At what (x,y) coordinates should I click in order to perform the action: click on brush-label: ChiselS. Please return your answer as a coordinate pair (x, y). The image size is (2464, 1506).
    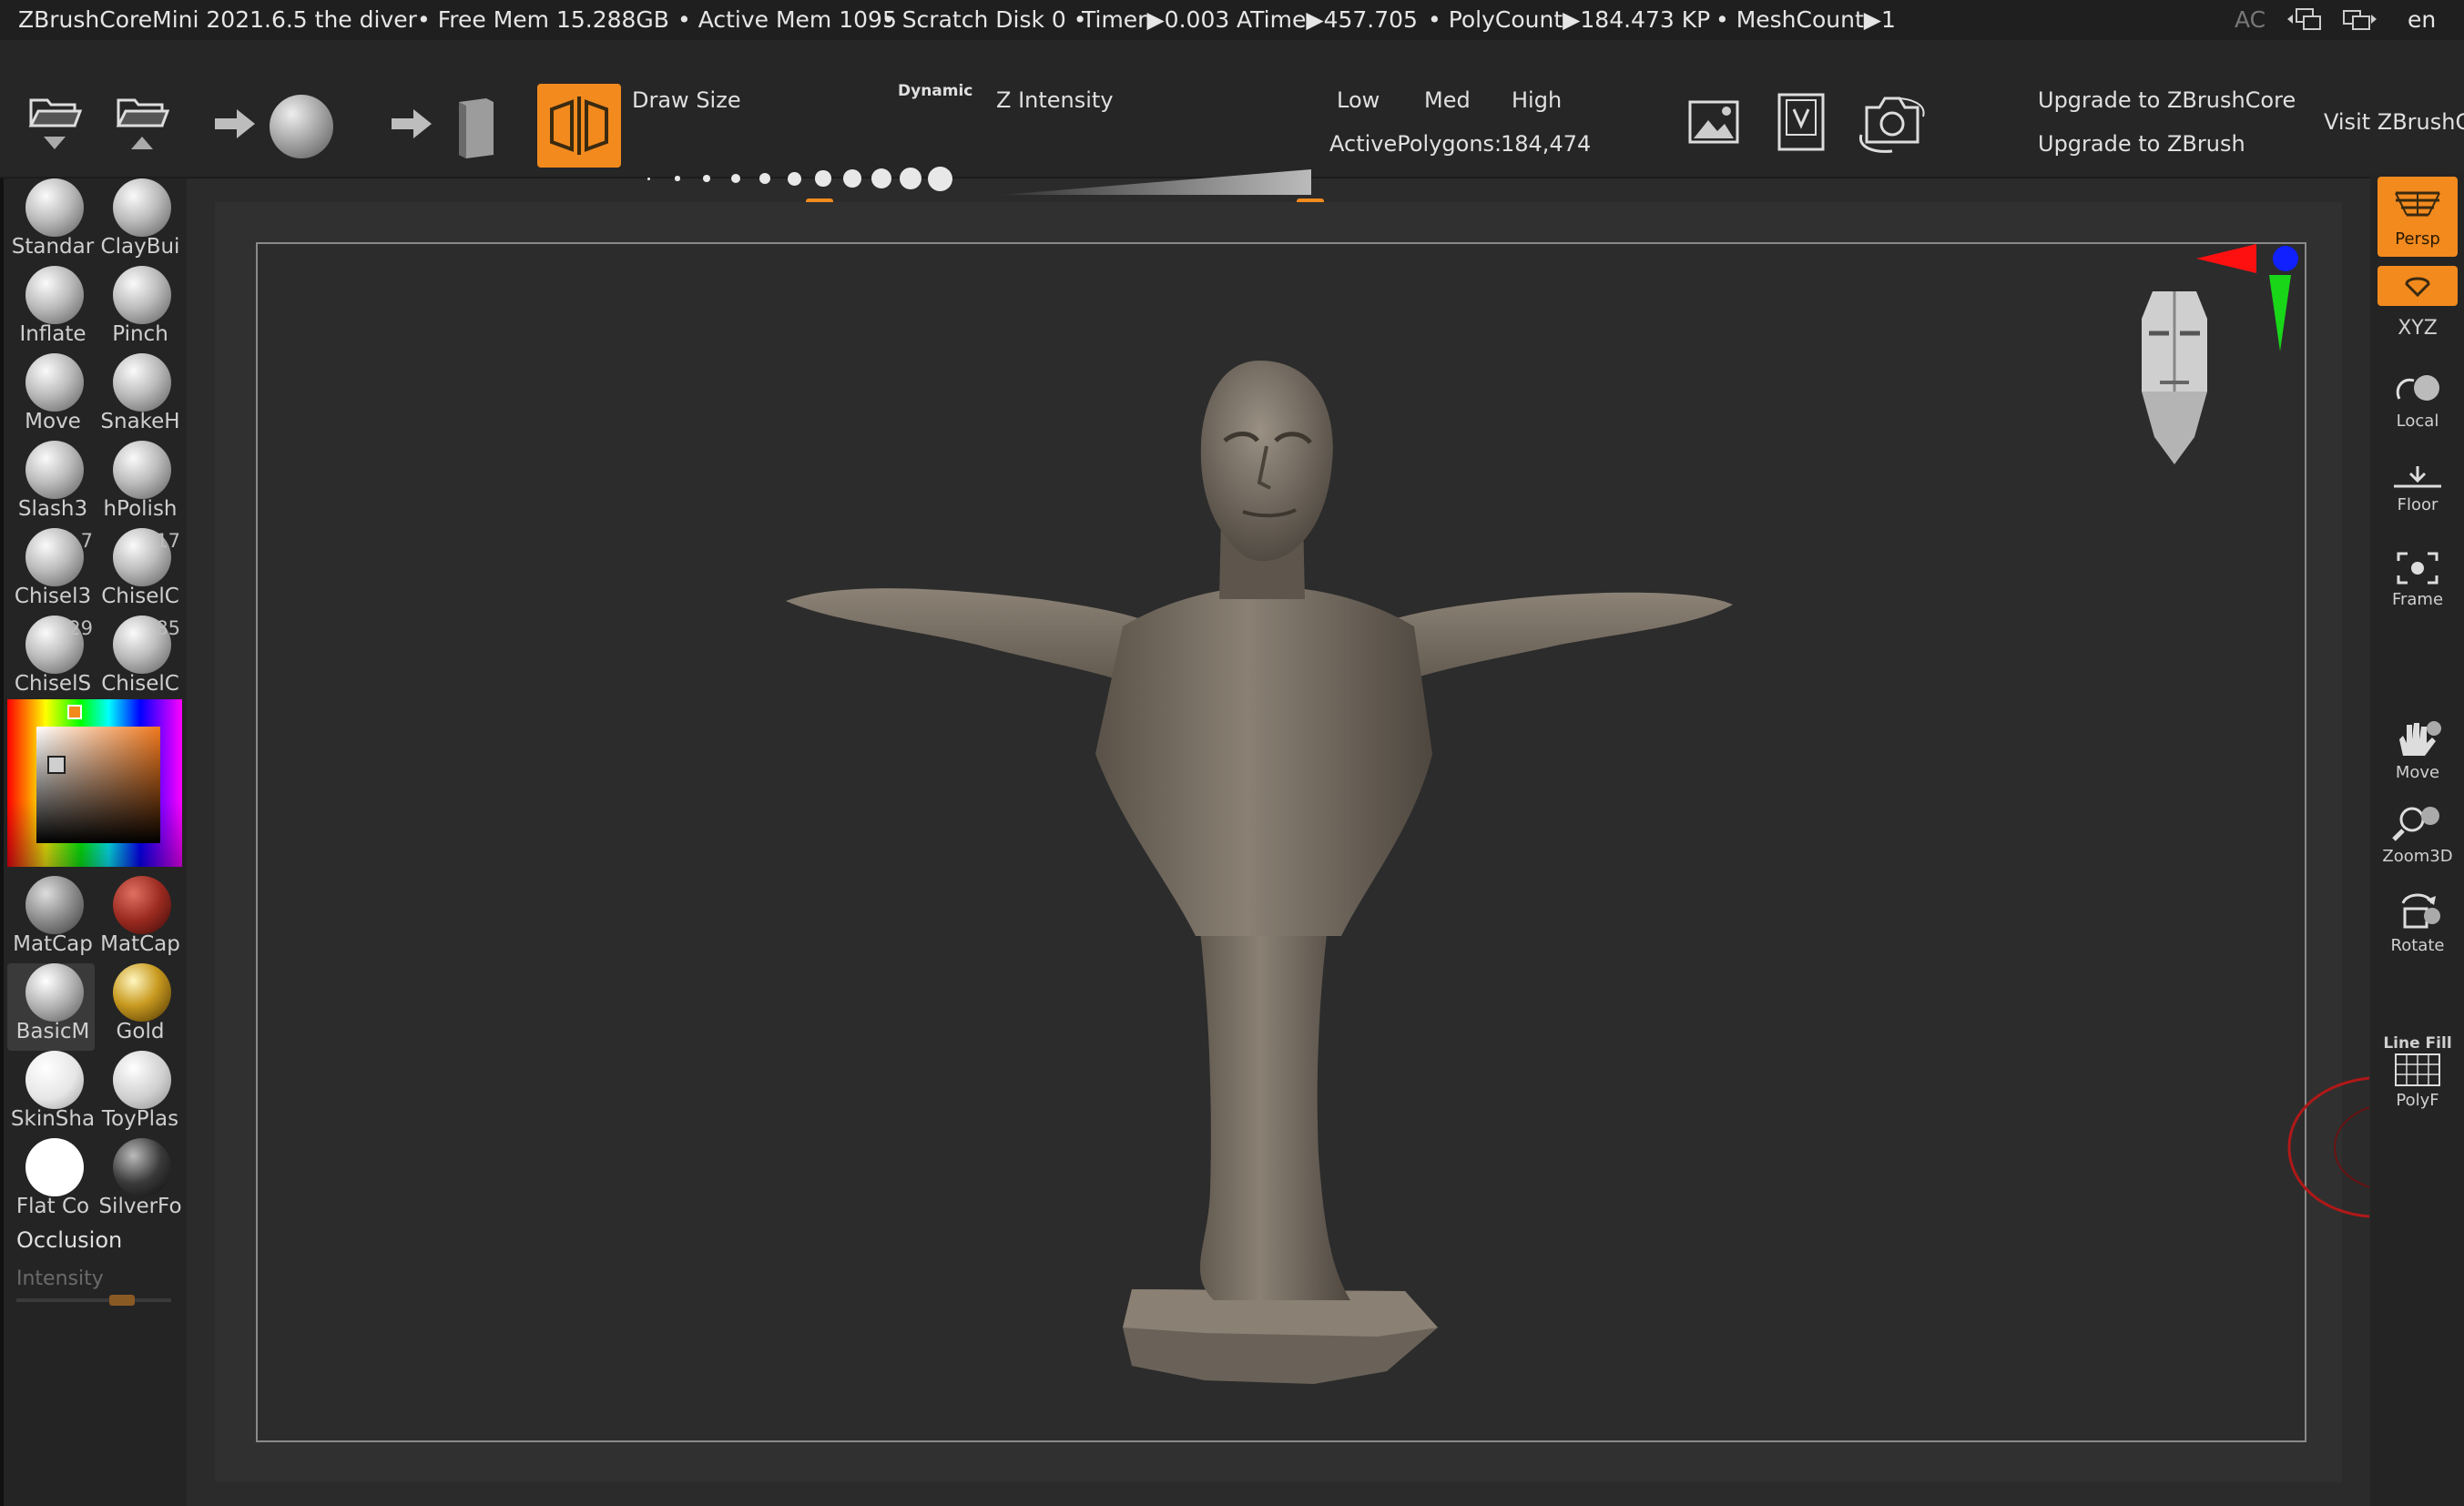
    Looking at the image, I should click on (53, 684).